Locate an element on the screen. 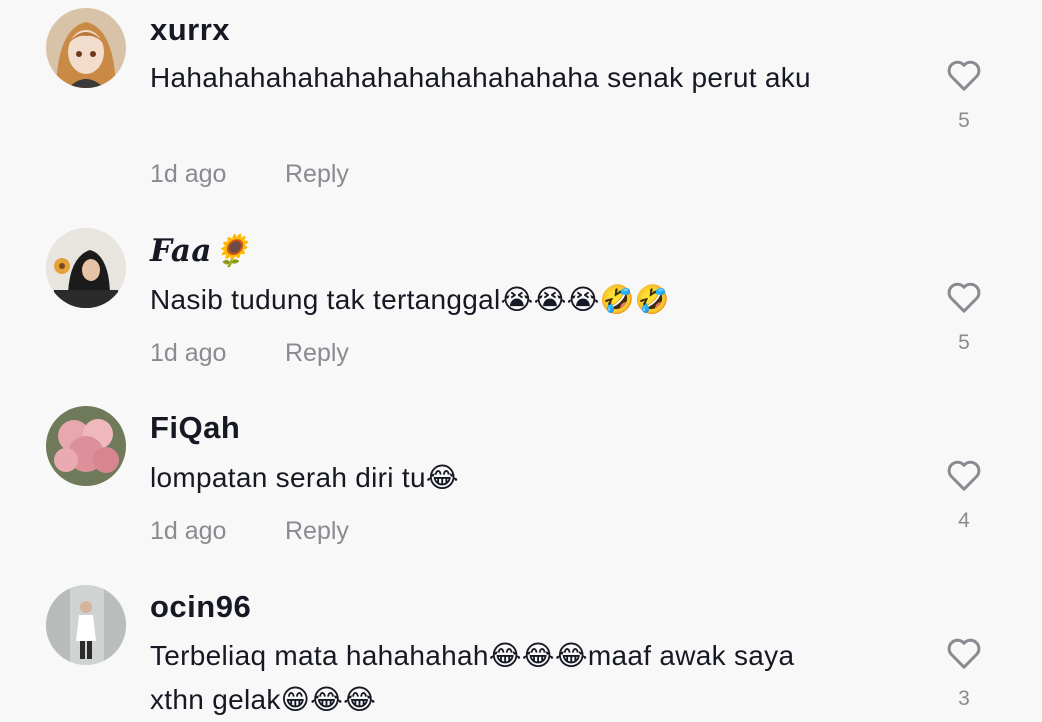 The height and width of the screenshot is (722, 1042). anime-girl-avatar is located at coordinates (86, 48).